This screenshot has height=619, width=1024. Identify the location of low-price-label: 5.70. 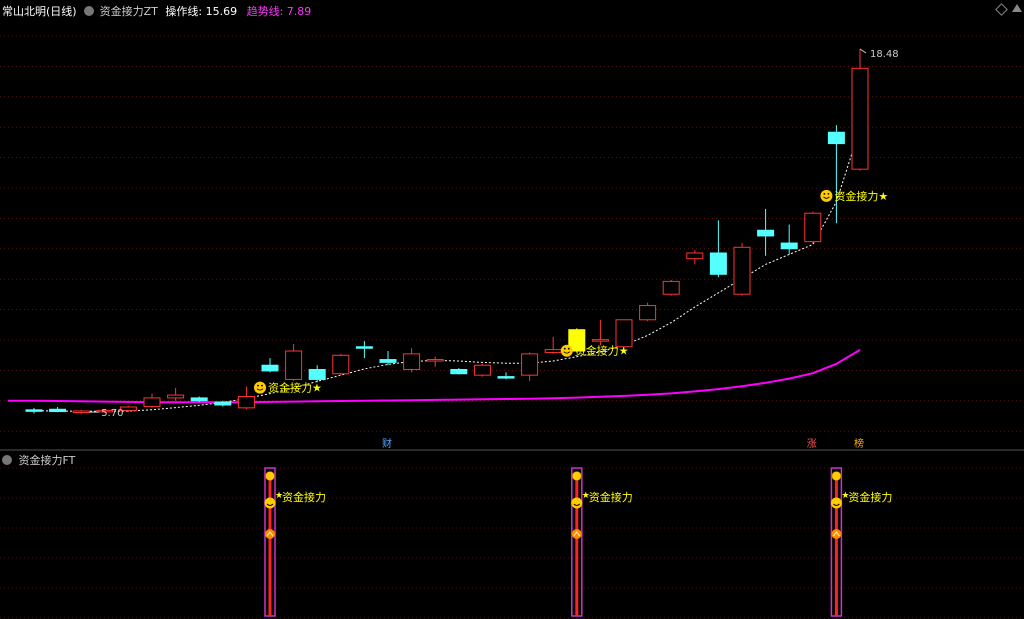
(112, 413).